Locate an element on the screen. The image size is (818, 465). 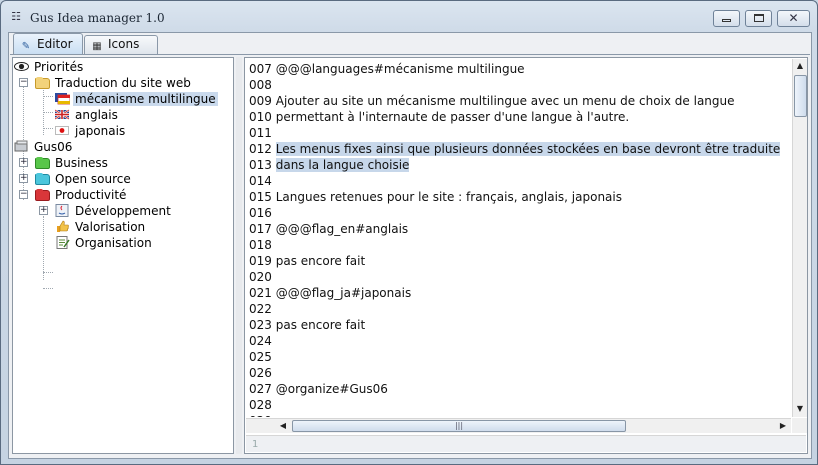
maximize-button is located at coordinates (758, 18).